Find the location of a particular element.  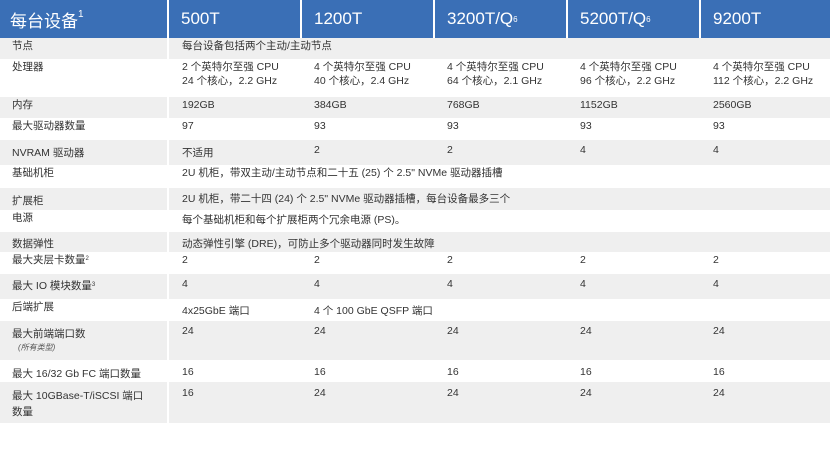

row-resiliency: 数据弹性 动态弹性引擎 (DRE)，可防止多个驱动器同时发生故障 is located at coordinates (415, 242).